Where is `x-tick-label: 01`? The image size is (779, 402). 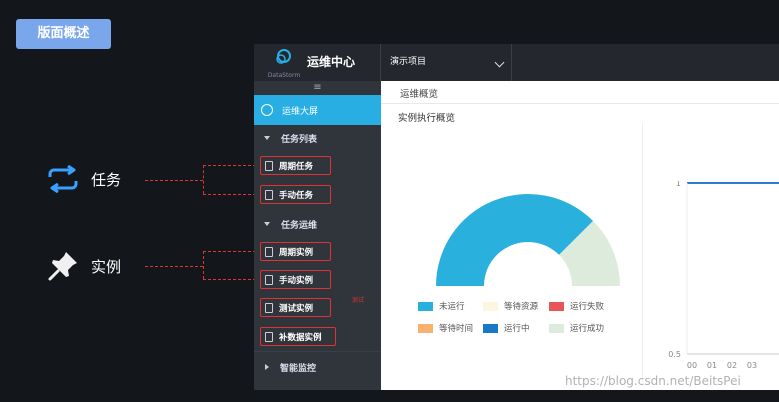 x-tick-label: 01 is located at coordinates (712, 365).